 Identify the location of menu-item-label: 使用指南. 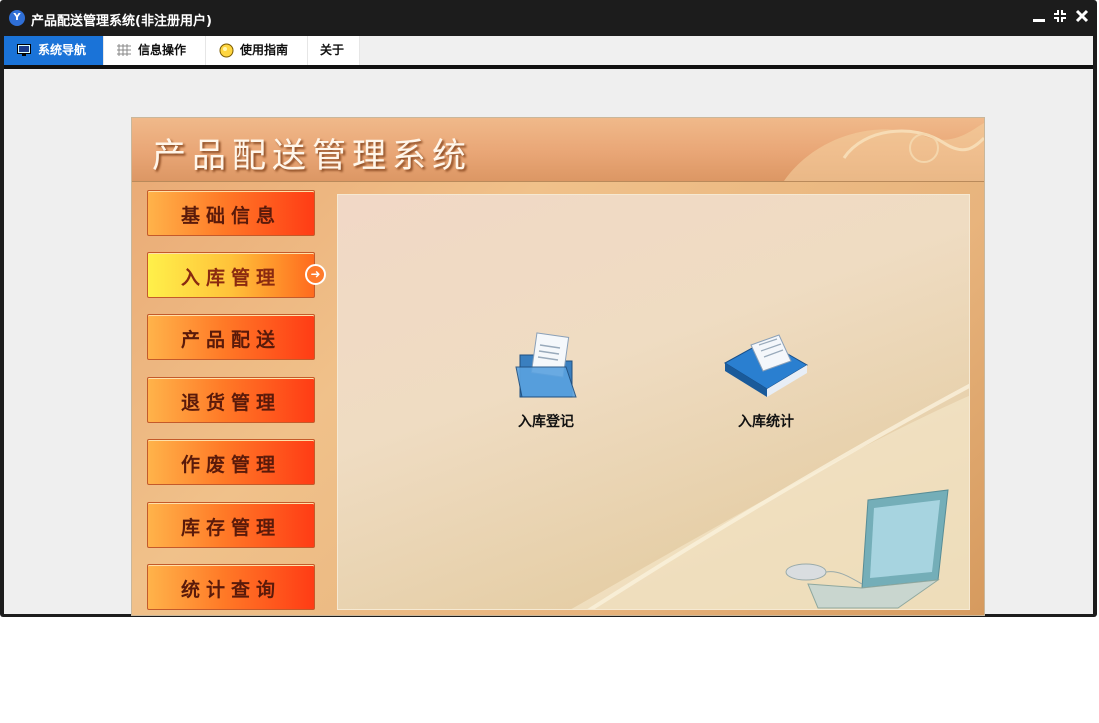
(264, 50).